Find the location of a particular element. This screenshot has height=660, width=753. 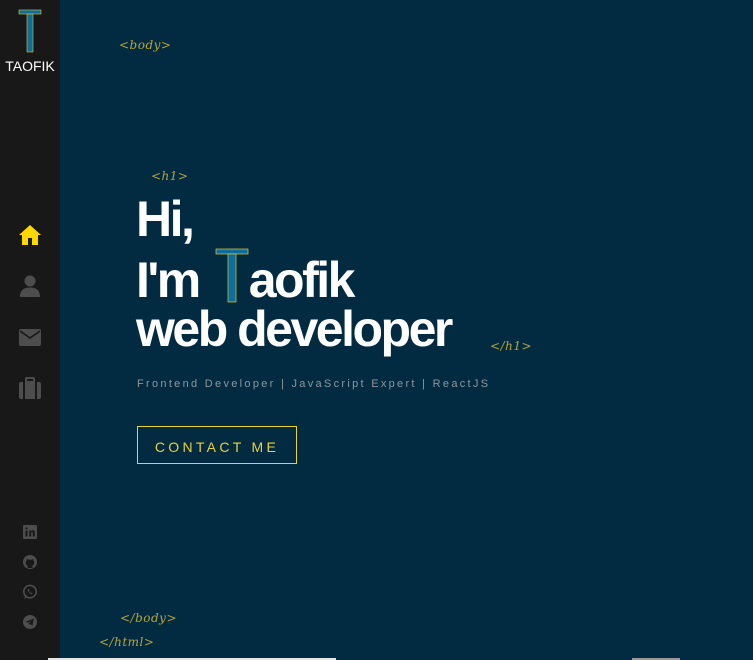

hero-line-greeting: Hi, is located at coordinates (165, 219).